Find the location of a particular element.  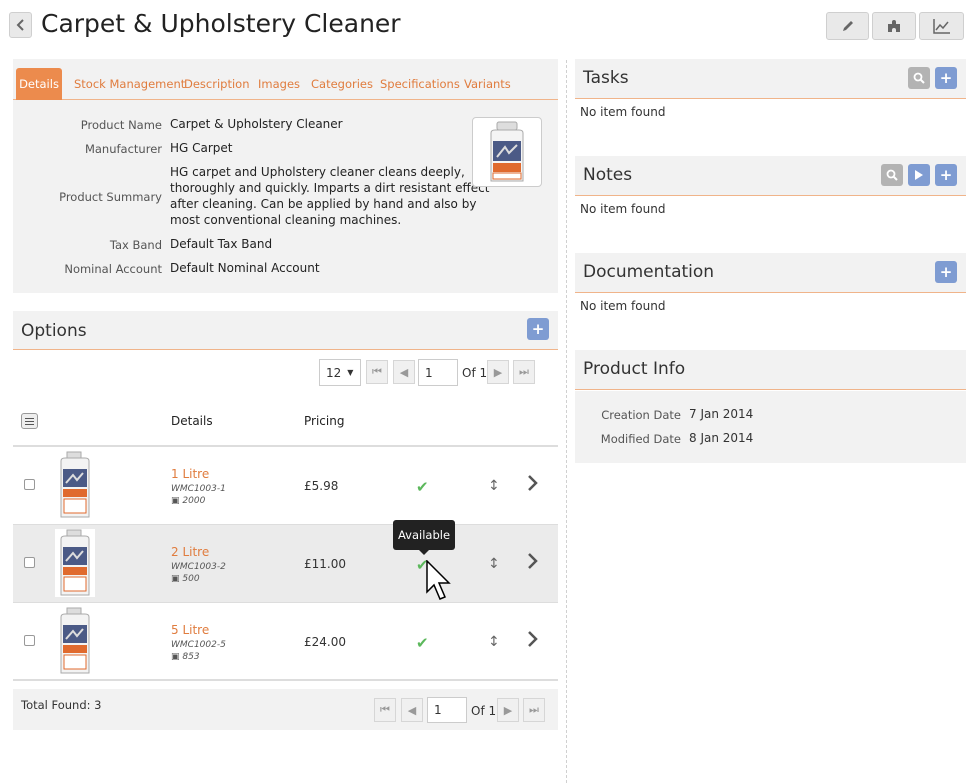

tasks-search-button is located at coordinates (919, 78).